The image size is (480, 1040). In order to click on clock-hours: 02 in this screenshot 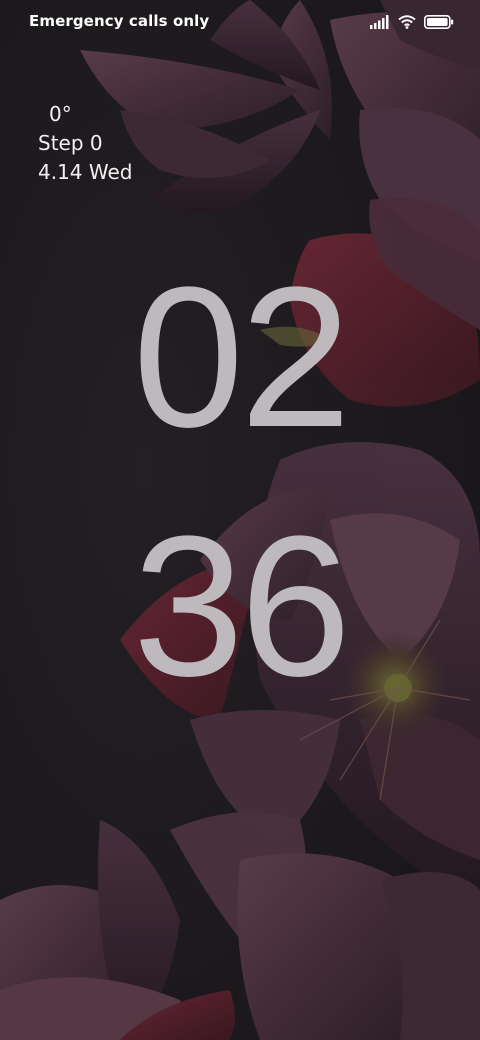, I will do `click(241, 357)`.